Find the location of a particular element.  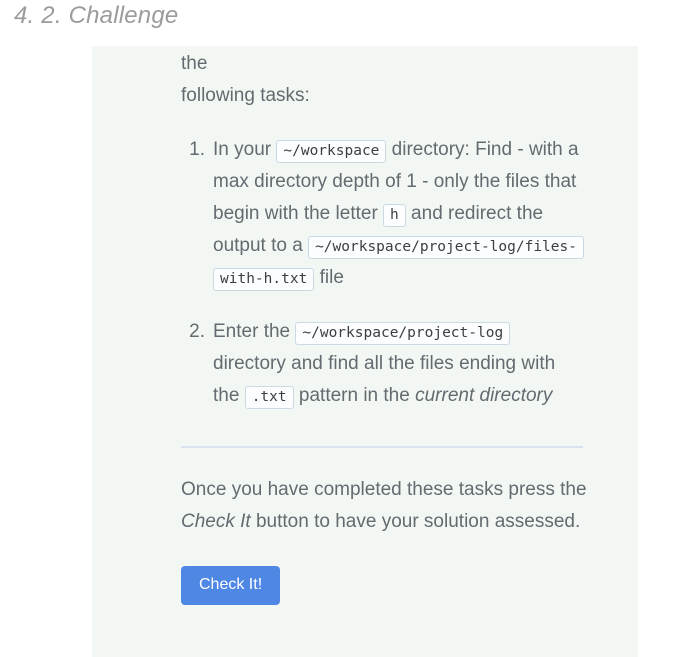

task-2-emphasis: current directory is located at coordinates (484, 395).